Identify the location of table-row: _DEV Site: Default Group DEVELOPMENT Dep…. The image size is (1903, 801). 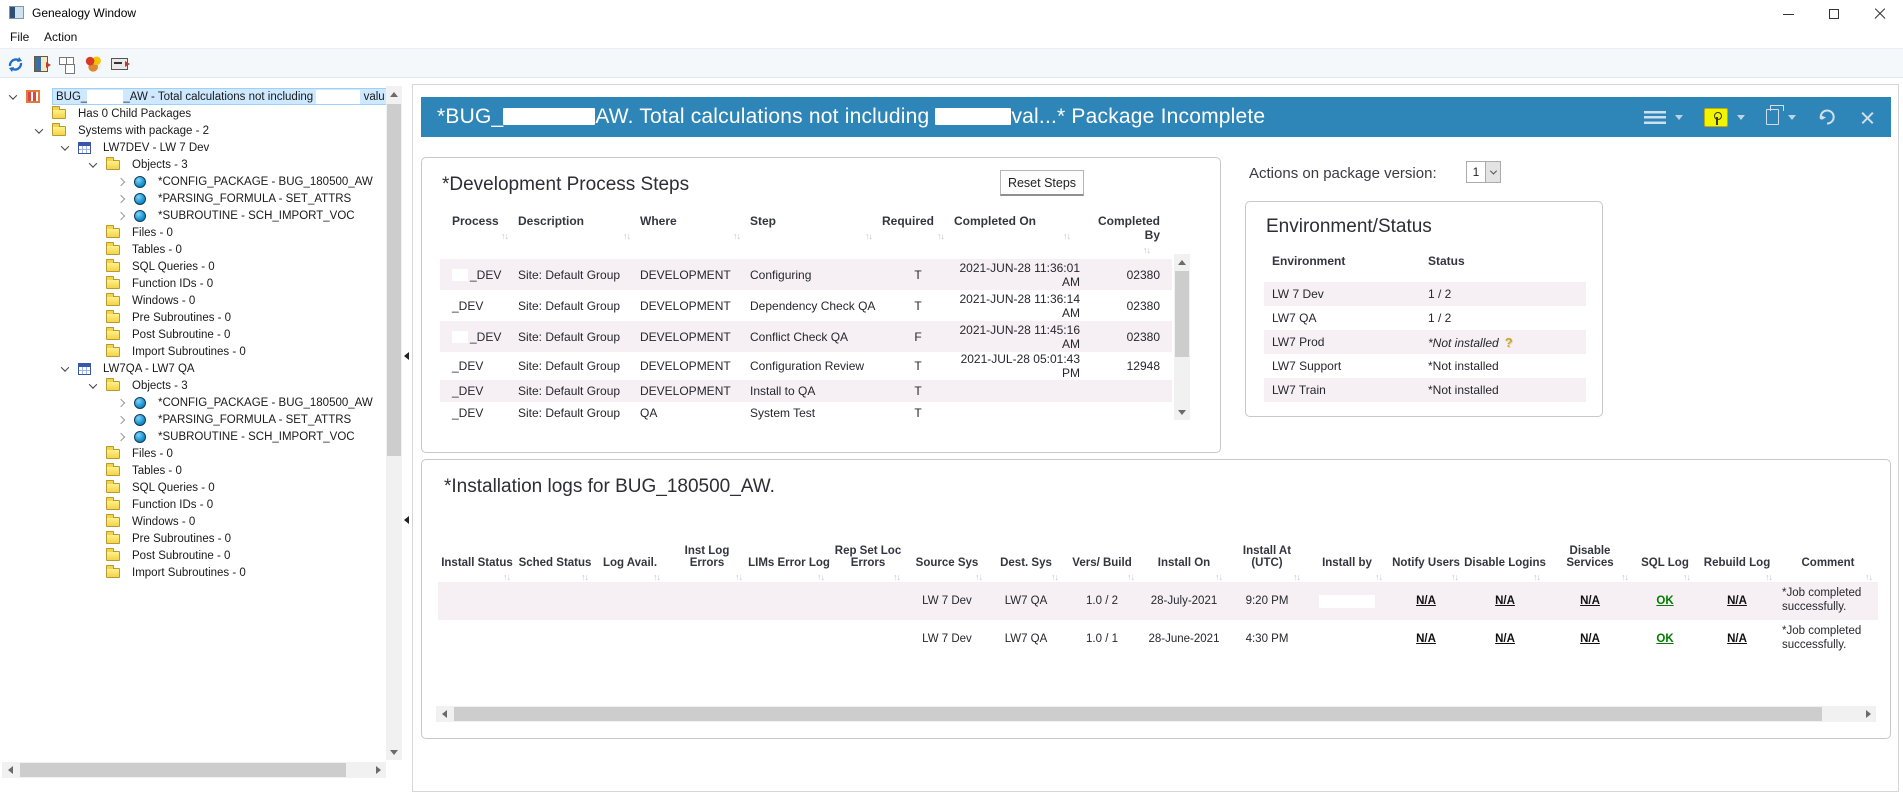
(806, 305).